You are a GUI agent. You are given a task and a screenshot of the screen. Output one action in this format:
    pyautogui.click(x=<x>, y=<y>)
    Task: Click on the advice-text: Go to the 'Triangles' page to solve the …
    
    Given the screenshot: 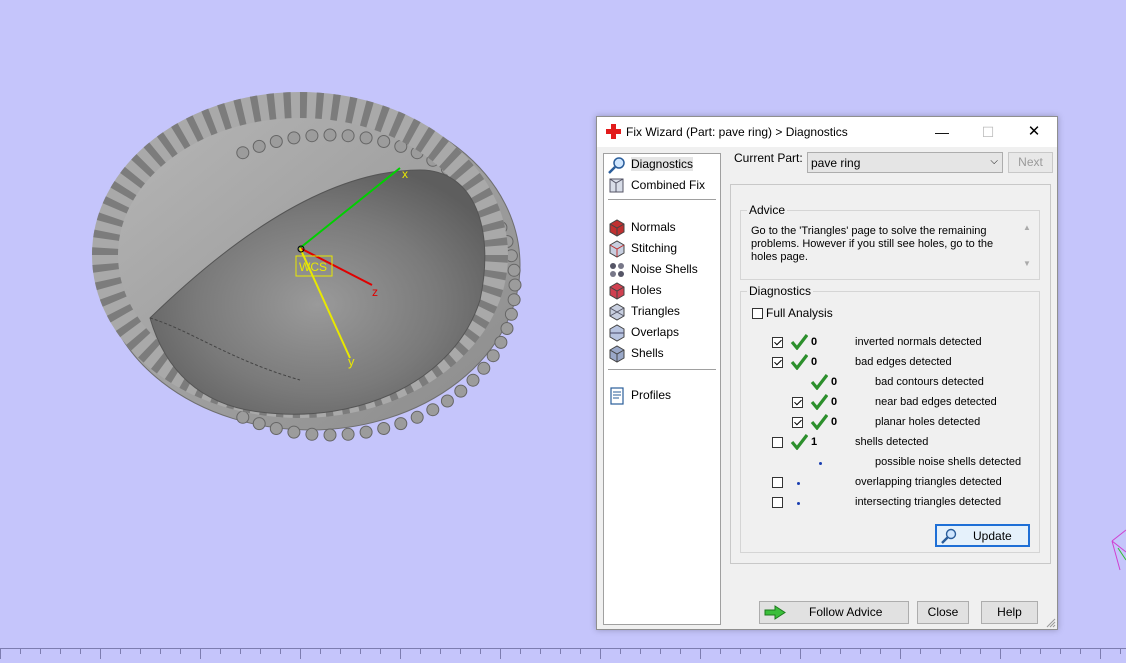 What is the action you would take?
    pyautogui.click(x=872, y=244)
    